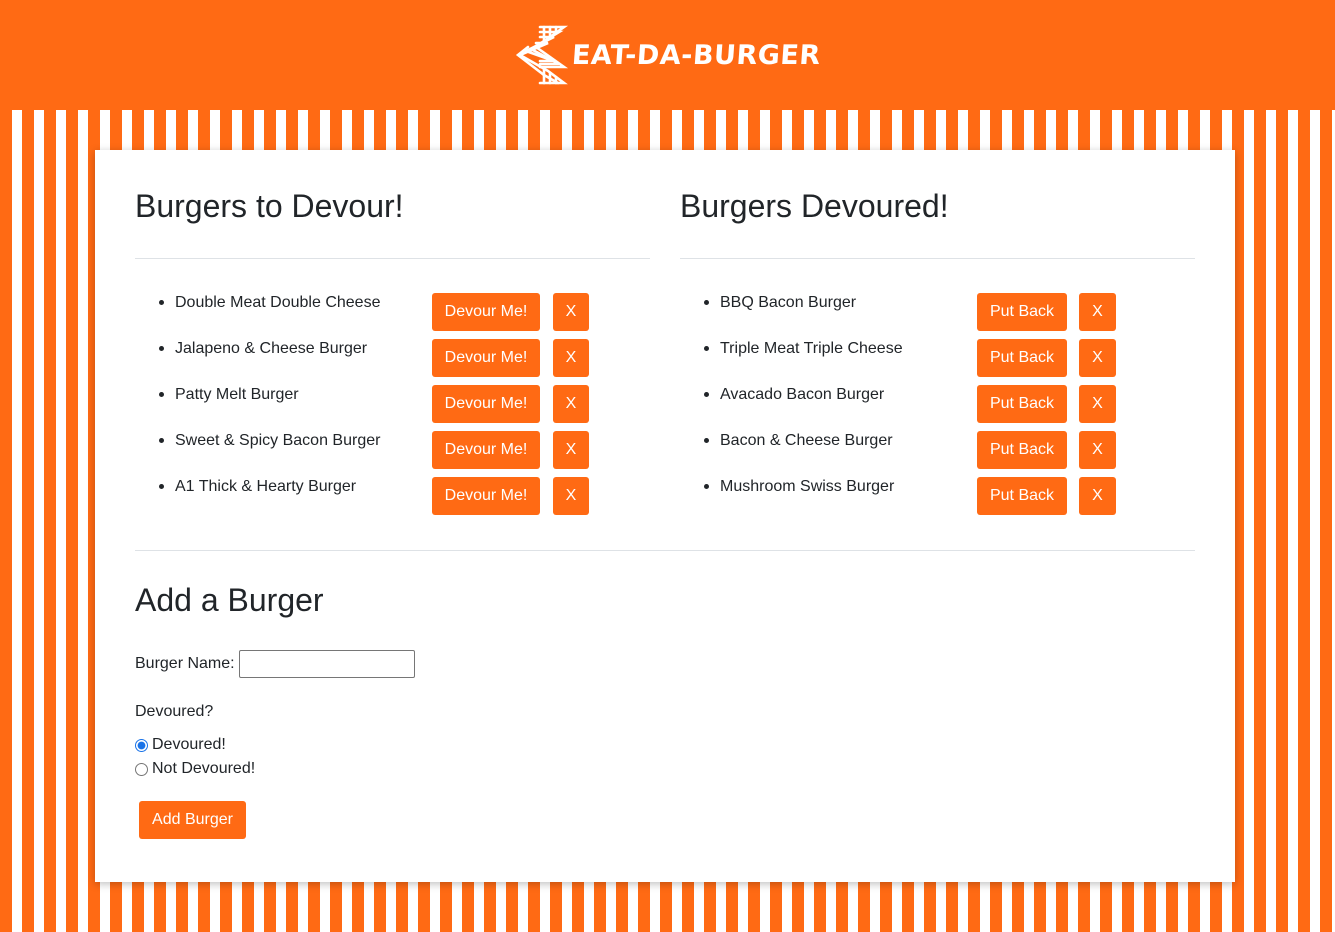 This screenshot has height=932, width=1335. What do you see at coordinates (174, 711) in the screenshot?
I see `devoured-question: Devoured?` at bounding box center [174, 711].